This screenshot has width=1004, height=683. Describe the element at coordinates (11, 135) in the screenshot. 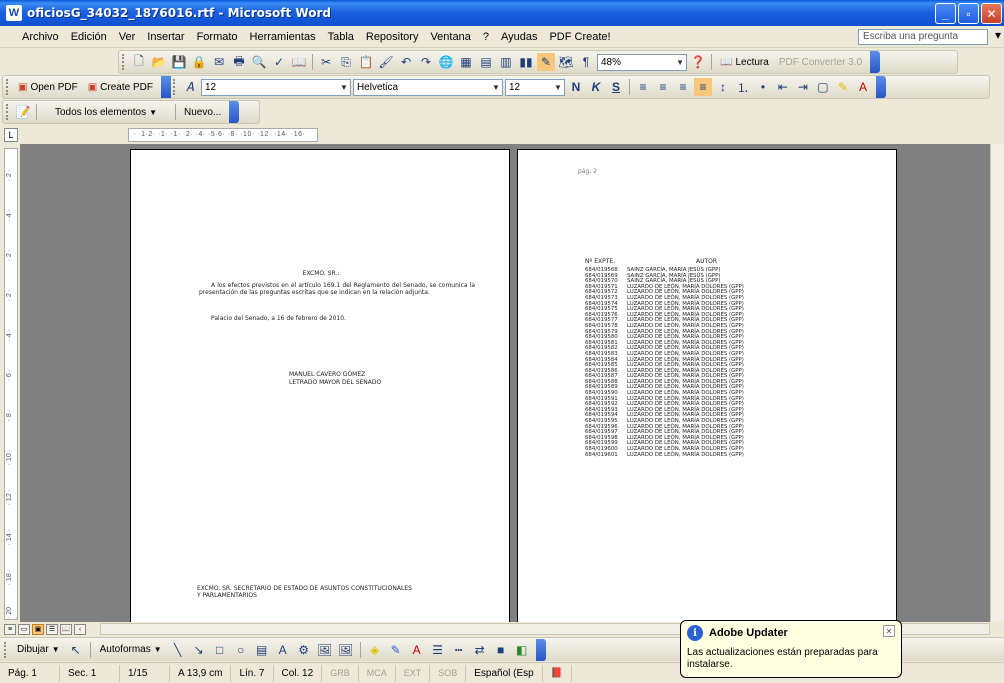

I see `tab-selector: L` at that location.